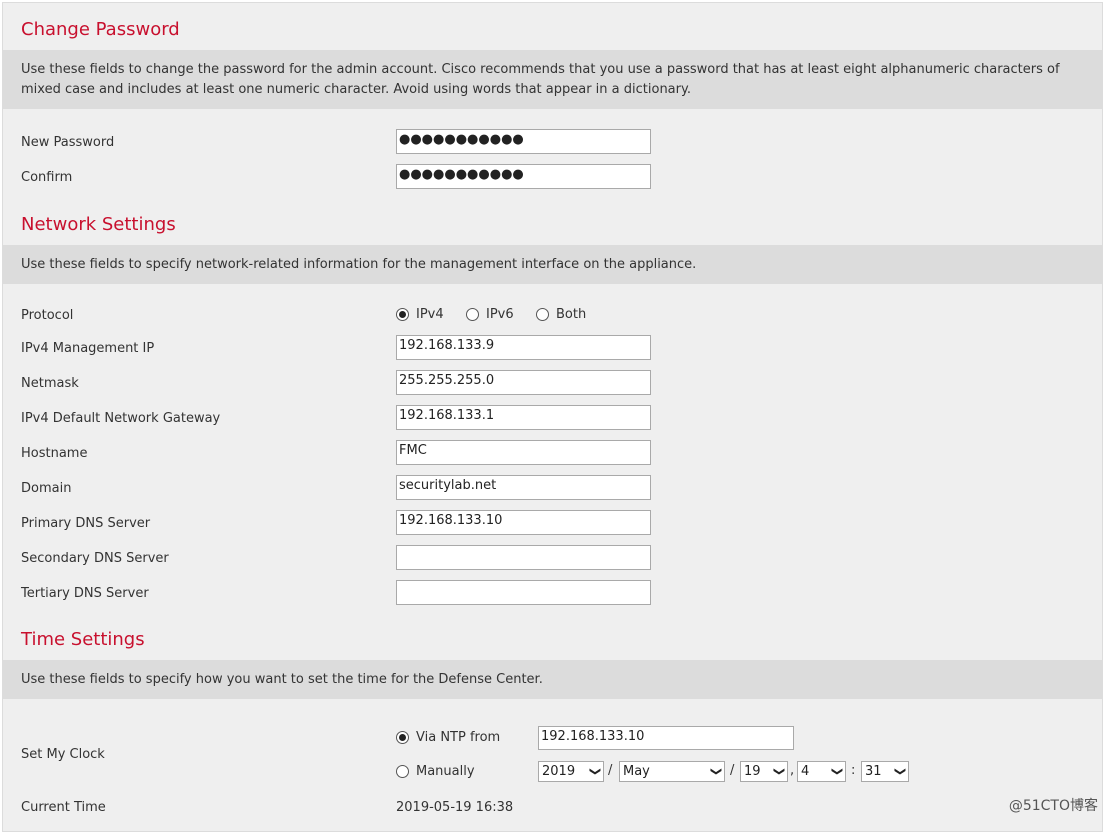  Describe the element at coordinates (455, 807) in the screenshot. I see `current-time-value: 2019-05-19 16:38` at that location.